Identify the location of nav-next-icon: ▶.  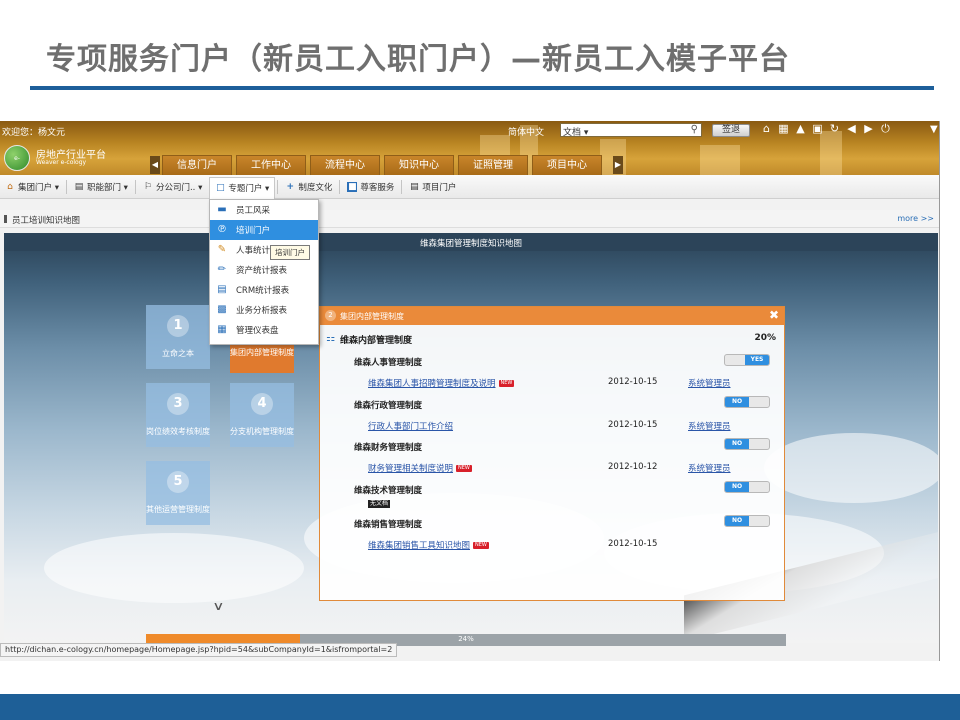
(618, 165).